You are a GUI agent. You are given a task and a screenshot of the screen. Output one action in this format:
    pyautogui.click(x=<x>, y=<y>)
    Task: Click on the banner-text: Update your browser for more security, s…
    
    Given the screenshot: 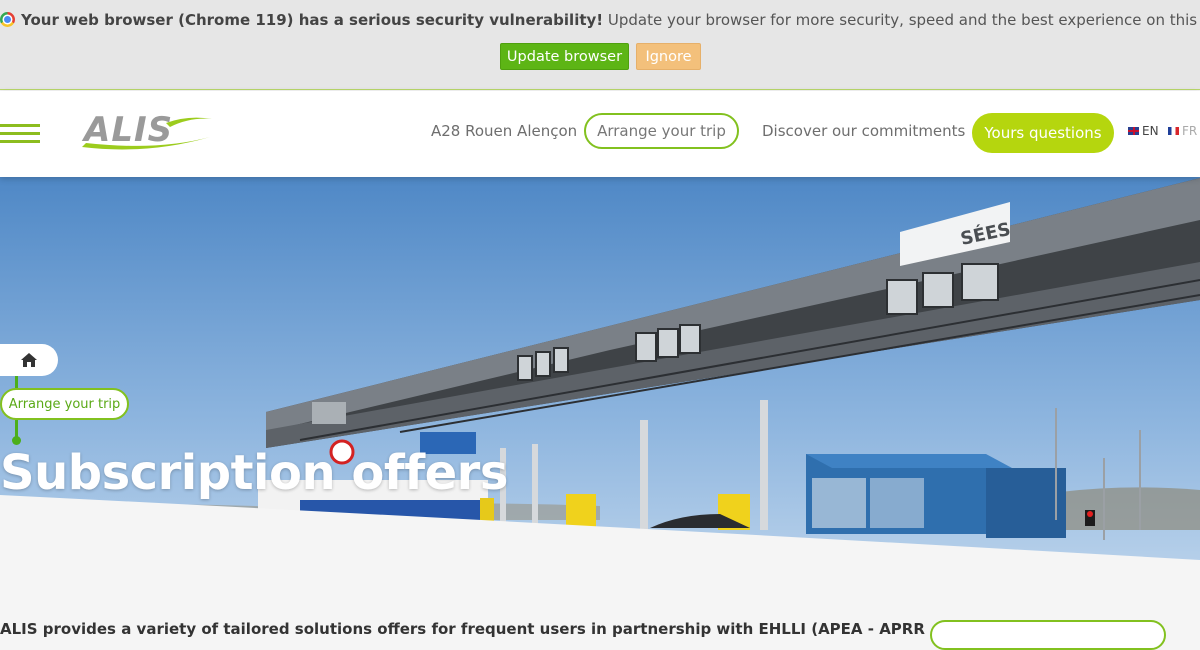 What is the action you would take?
    pyautogui.click(x=901, y=20)
    